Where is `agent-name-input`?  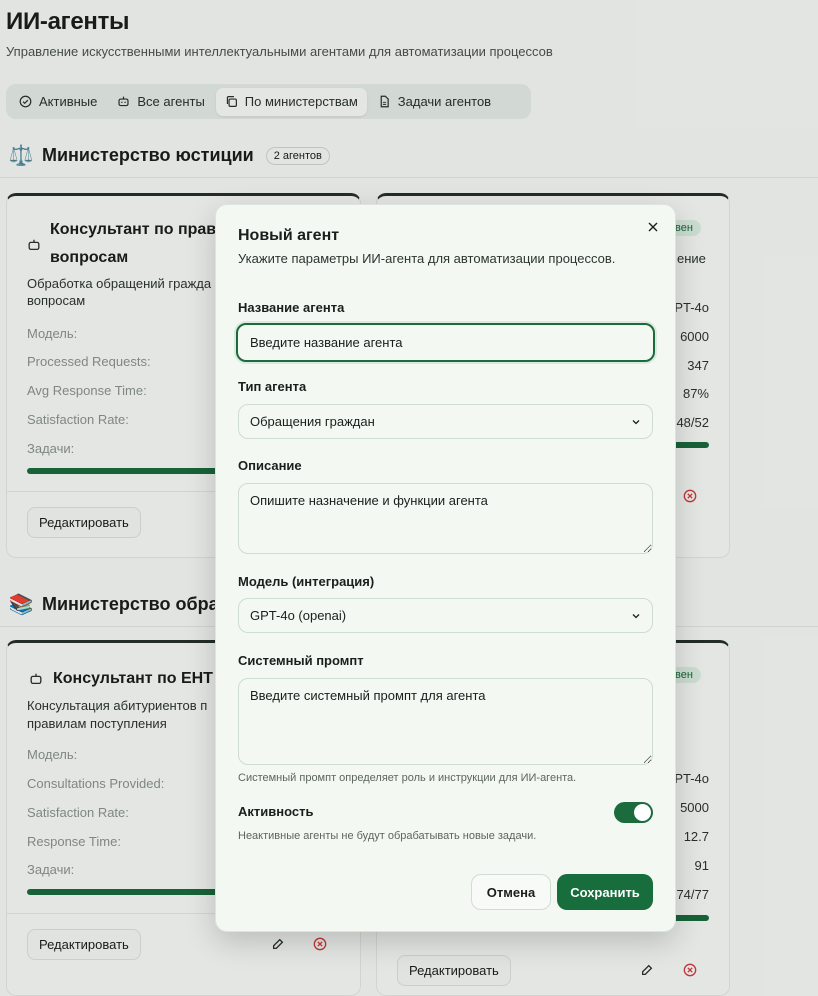 agent-name-input is located at coordinates (445, 342).